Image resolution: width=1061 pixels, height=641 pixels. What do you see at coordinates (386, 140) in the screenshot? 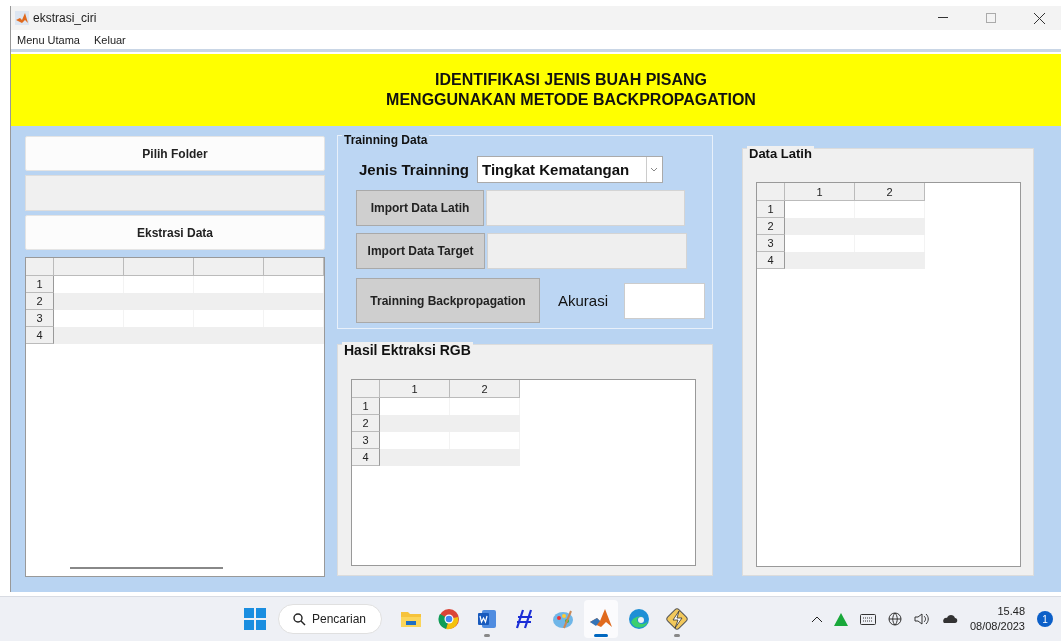
I see `panel-title: Trainning Data` at bounding box center [386, 140].